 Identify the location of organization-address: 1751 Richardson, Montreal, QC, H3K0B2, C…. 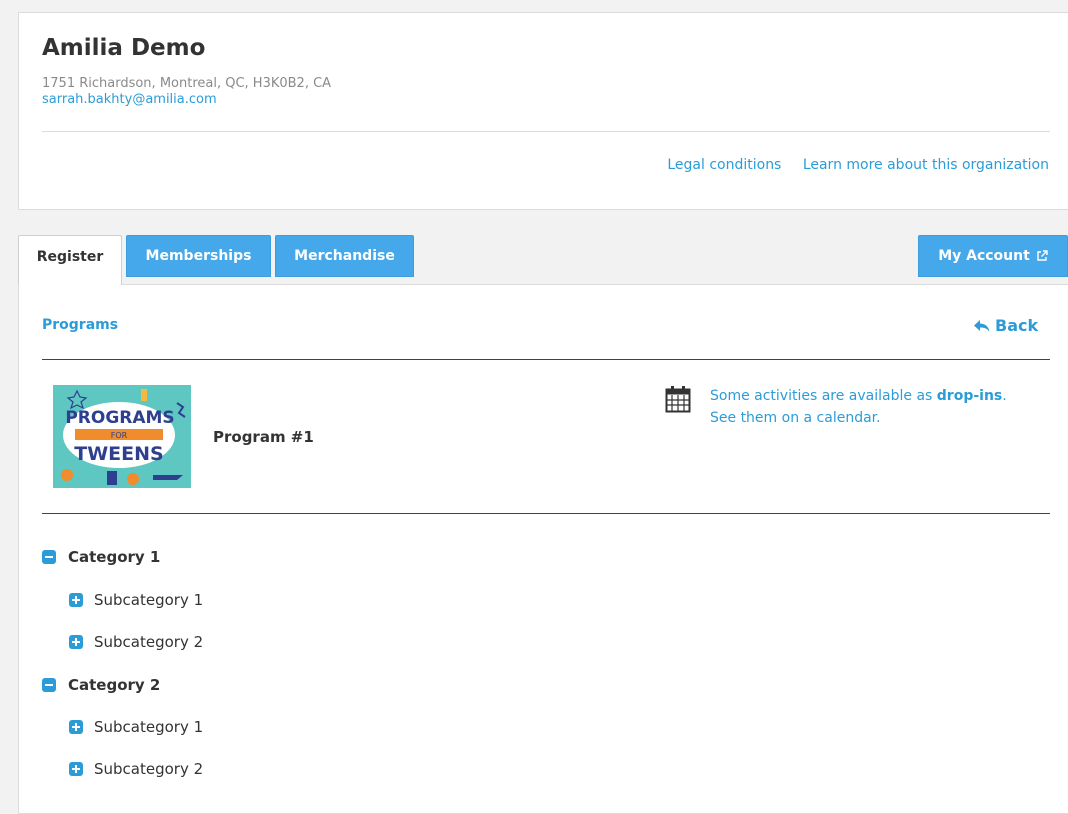
(187, 83).